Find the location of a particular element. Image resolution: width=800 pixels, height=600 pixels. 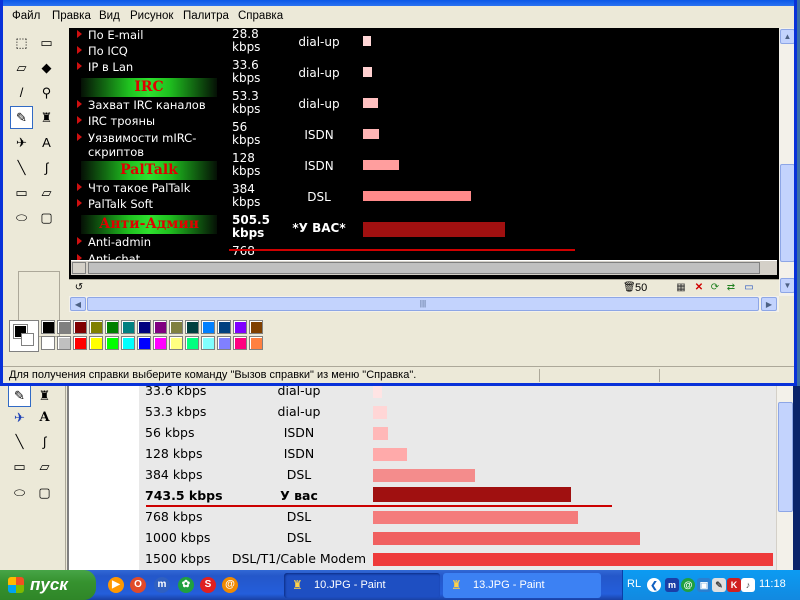

back-airbrush-icon: ✈ is located at coordinates (19, 417).